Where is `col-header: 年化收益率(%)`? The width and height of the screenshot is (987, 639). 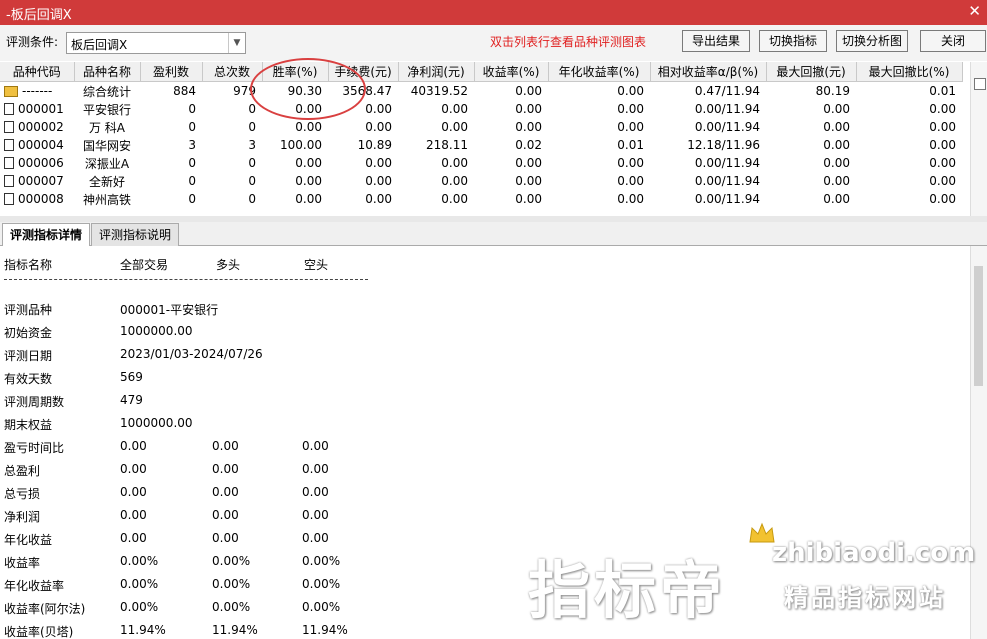 col-header: 年化收益率(%) is located at coordinates (599, 72).